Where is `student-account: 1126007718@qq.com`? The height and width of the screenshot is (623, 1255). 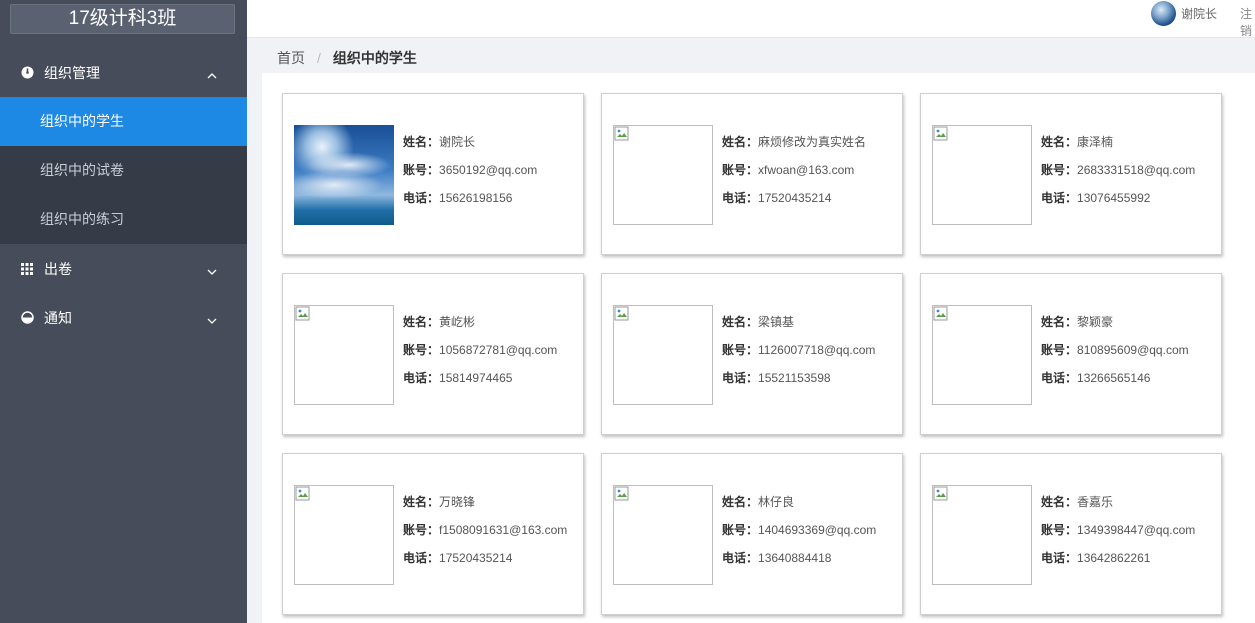 student-account: 1126007718@qq.com is located at coordinates (817, 350).